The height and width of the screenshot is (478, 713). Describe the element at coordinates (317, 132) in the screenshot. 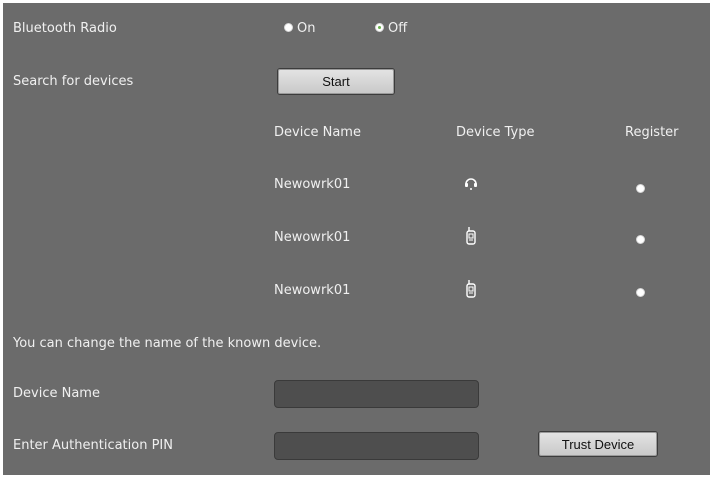

I see `header-device-name: Device Name` at that location.